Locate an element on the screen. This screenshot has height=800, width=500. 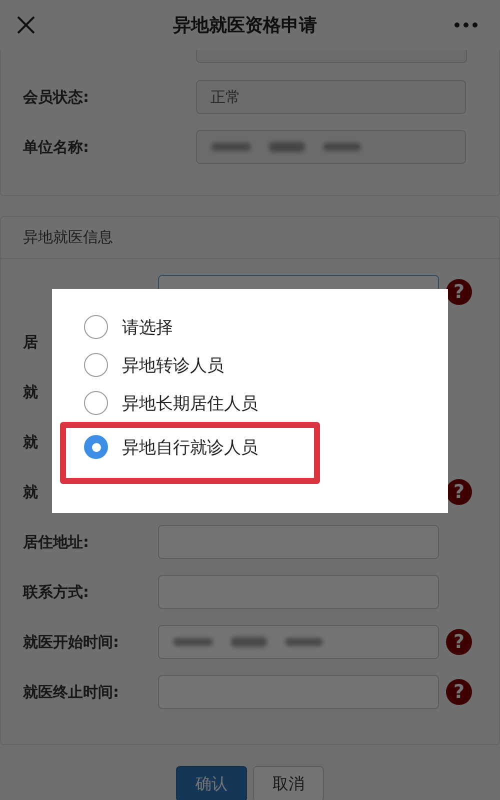
radio-option: 异地自行就诊人员 is located at coordinates (199, 447).